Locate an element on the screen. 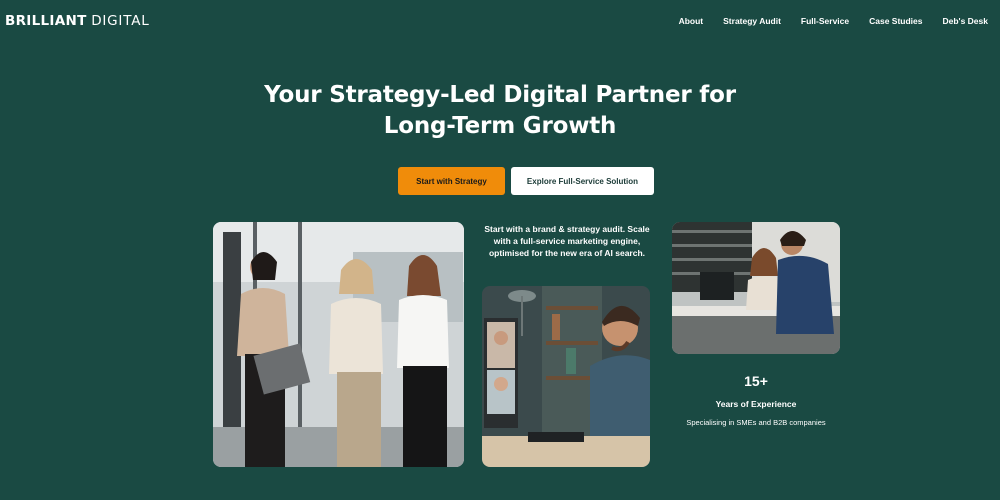 This screenshot has width=1000, height=500. nav-item-full-service: Full-Service is located at coordinates (825, 21).